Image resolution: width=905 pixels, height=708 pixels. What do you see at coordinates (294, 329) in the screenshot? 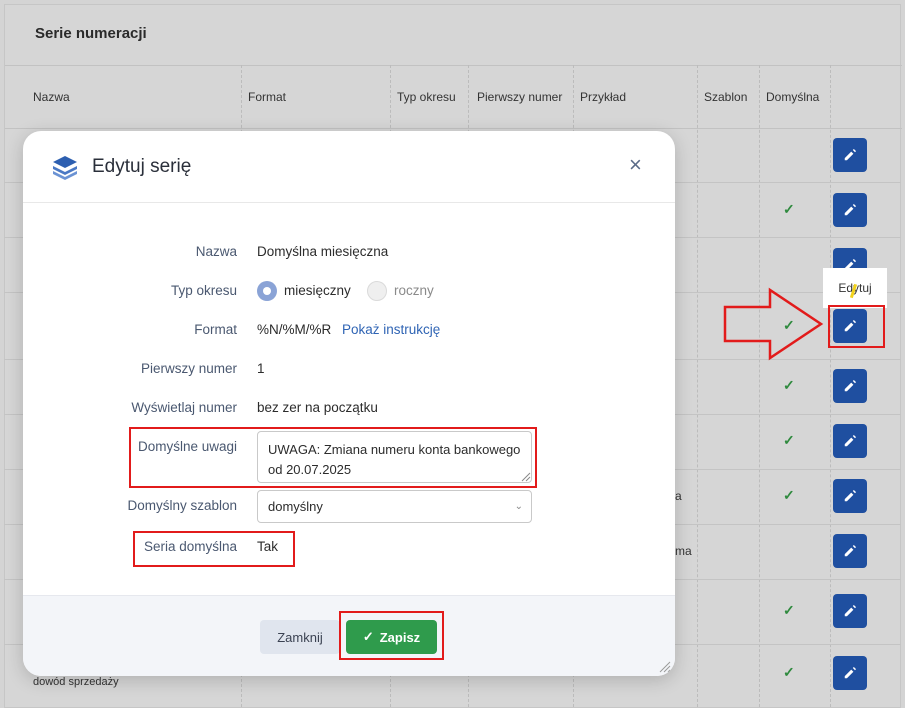
I see `format-value: %N/%M/%R` at bounding box center [294, 329].